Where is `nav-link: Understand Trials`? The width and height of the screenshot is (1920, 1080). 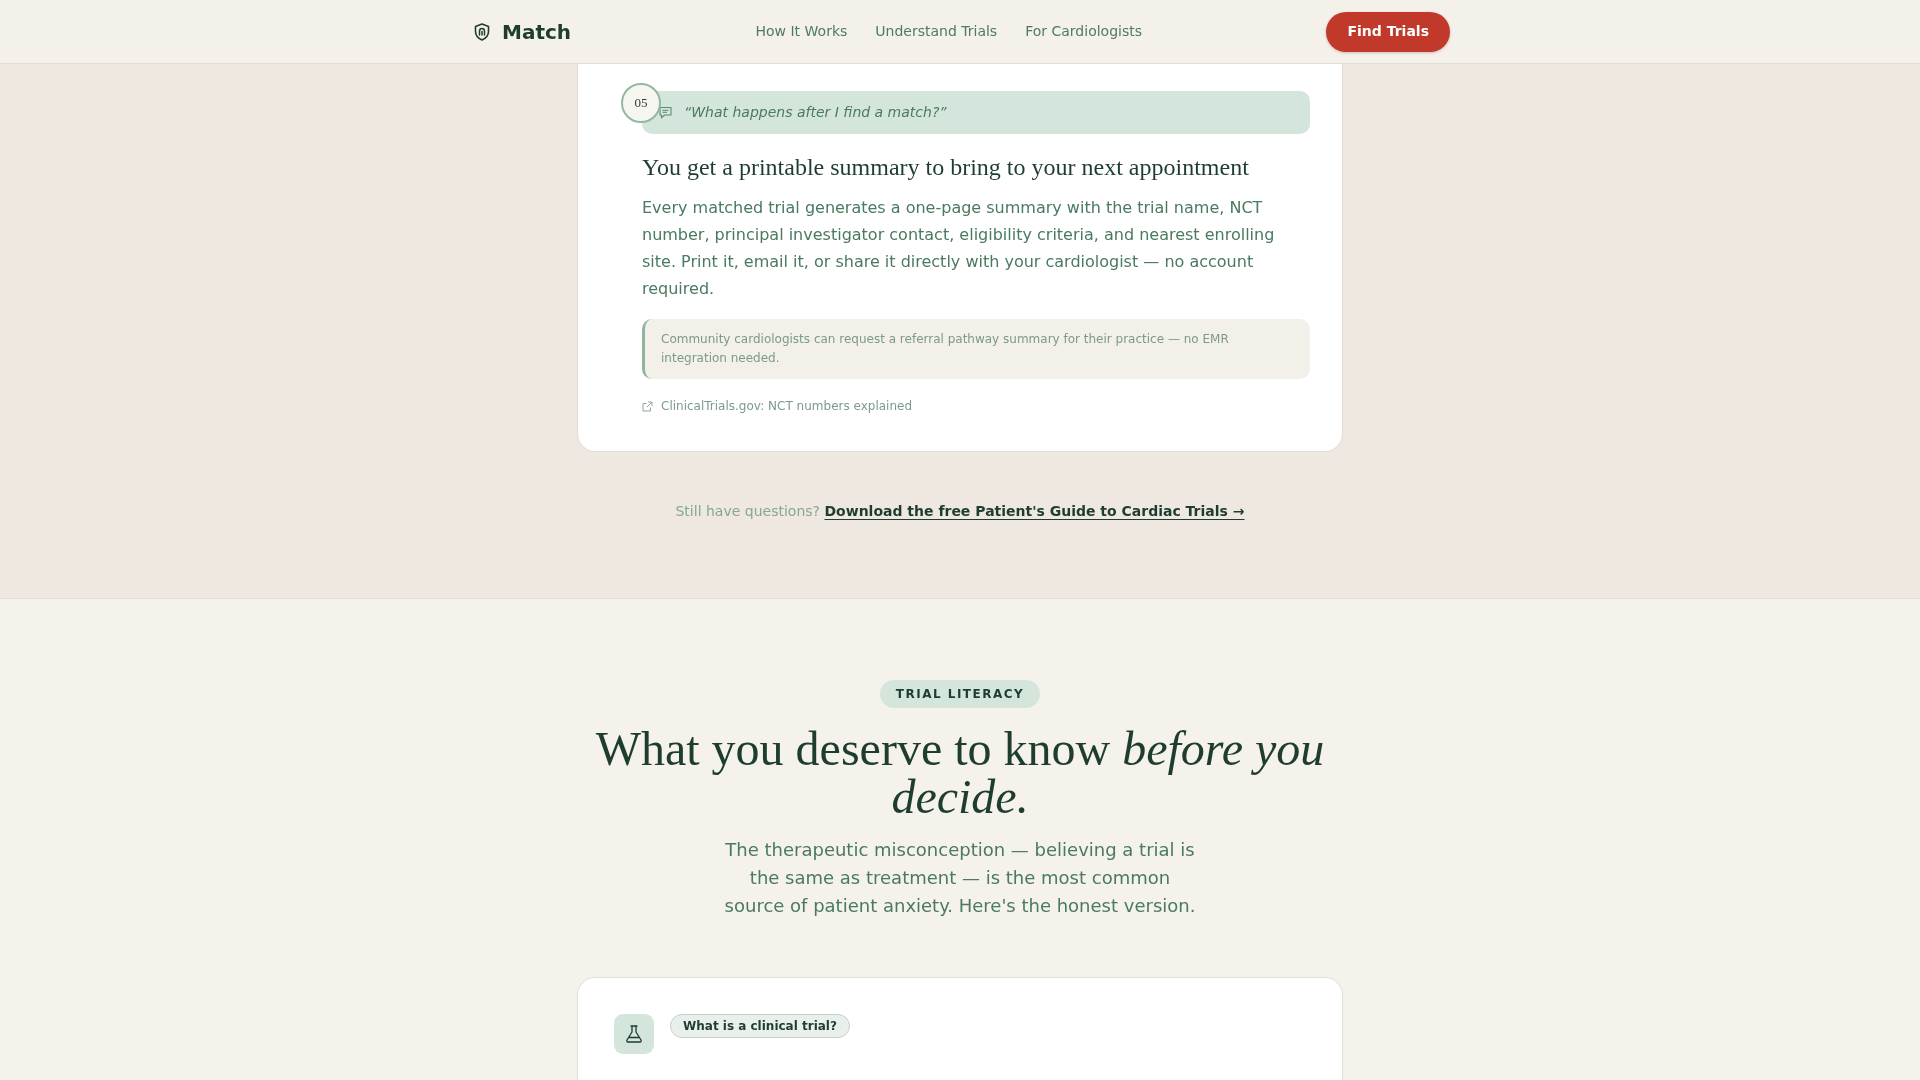
nav-link: Understand Trials is located at coordinates (936, 31).